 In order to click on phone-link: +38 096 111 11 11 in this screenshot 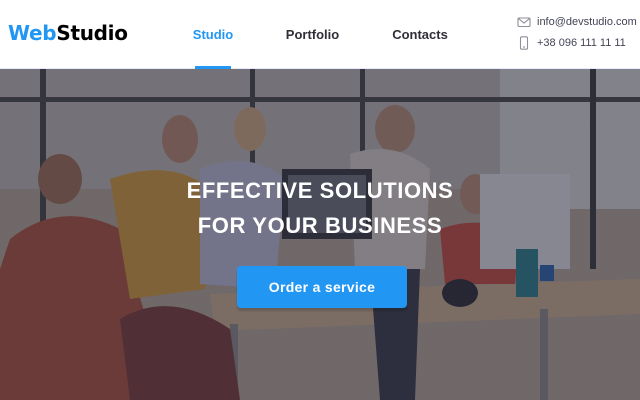, I will do `click(571, 43)`.